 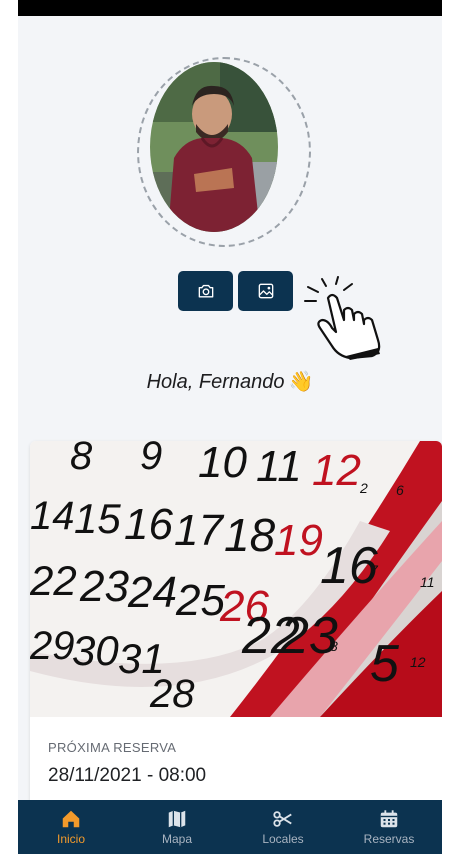 What do you see at coordinates (172, 694) in the screenshot?
I see `svg-text: 28` at bounding box center [172, 694].